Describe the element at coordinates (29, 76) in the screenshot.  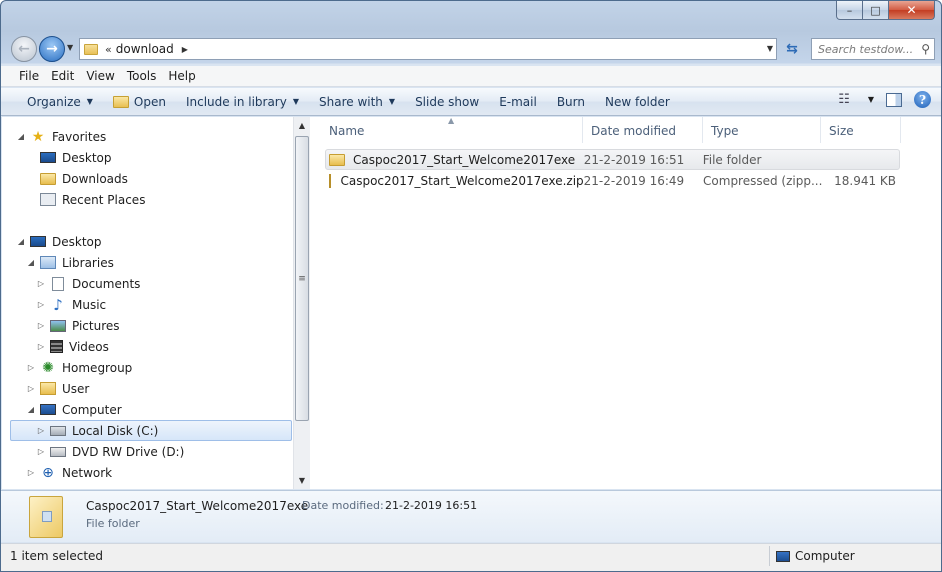
I see `menu-file: File` at that location.